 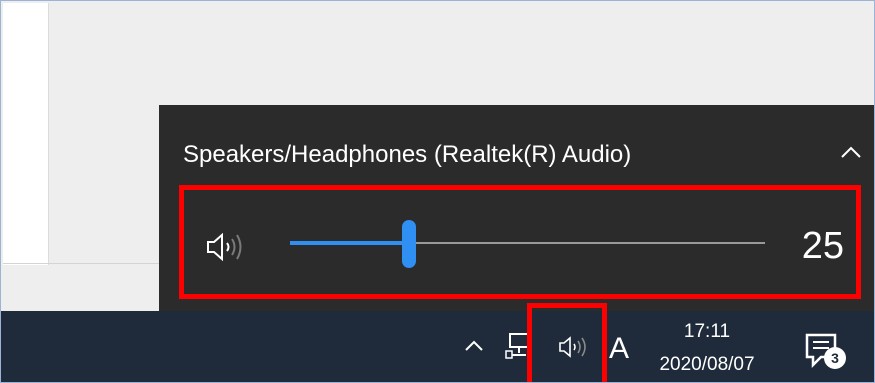 I want to click on volume-value: 25, so click(x=822, y=246).